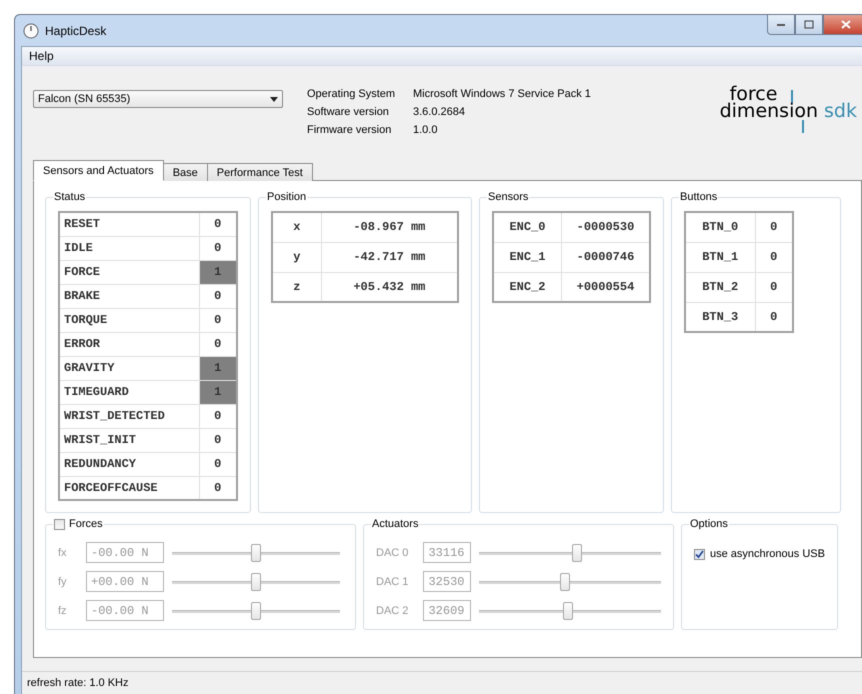 The image size is (862, 694). What do you see at coordinates (840, 111) in the screenshot?
I see `logo-text: sdk` at bounding box center [840, 111].